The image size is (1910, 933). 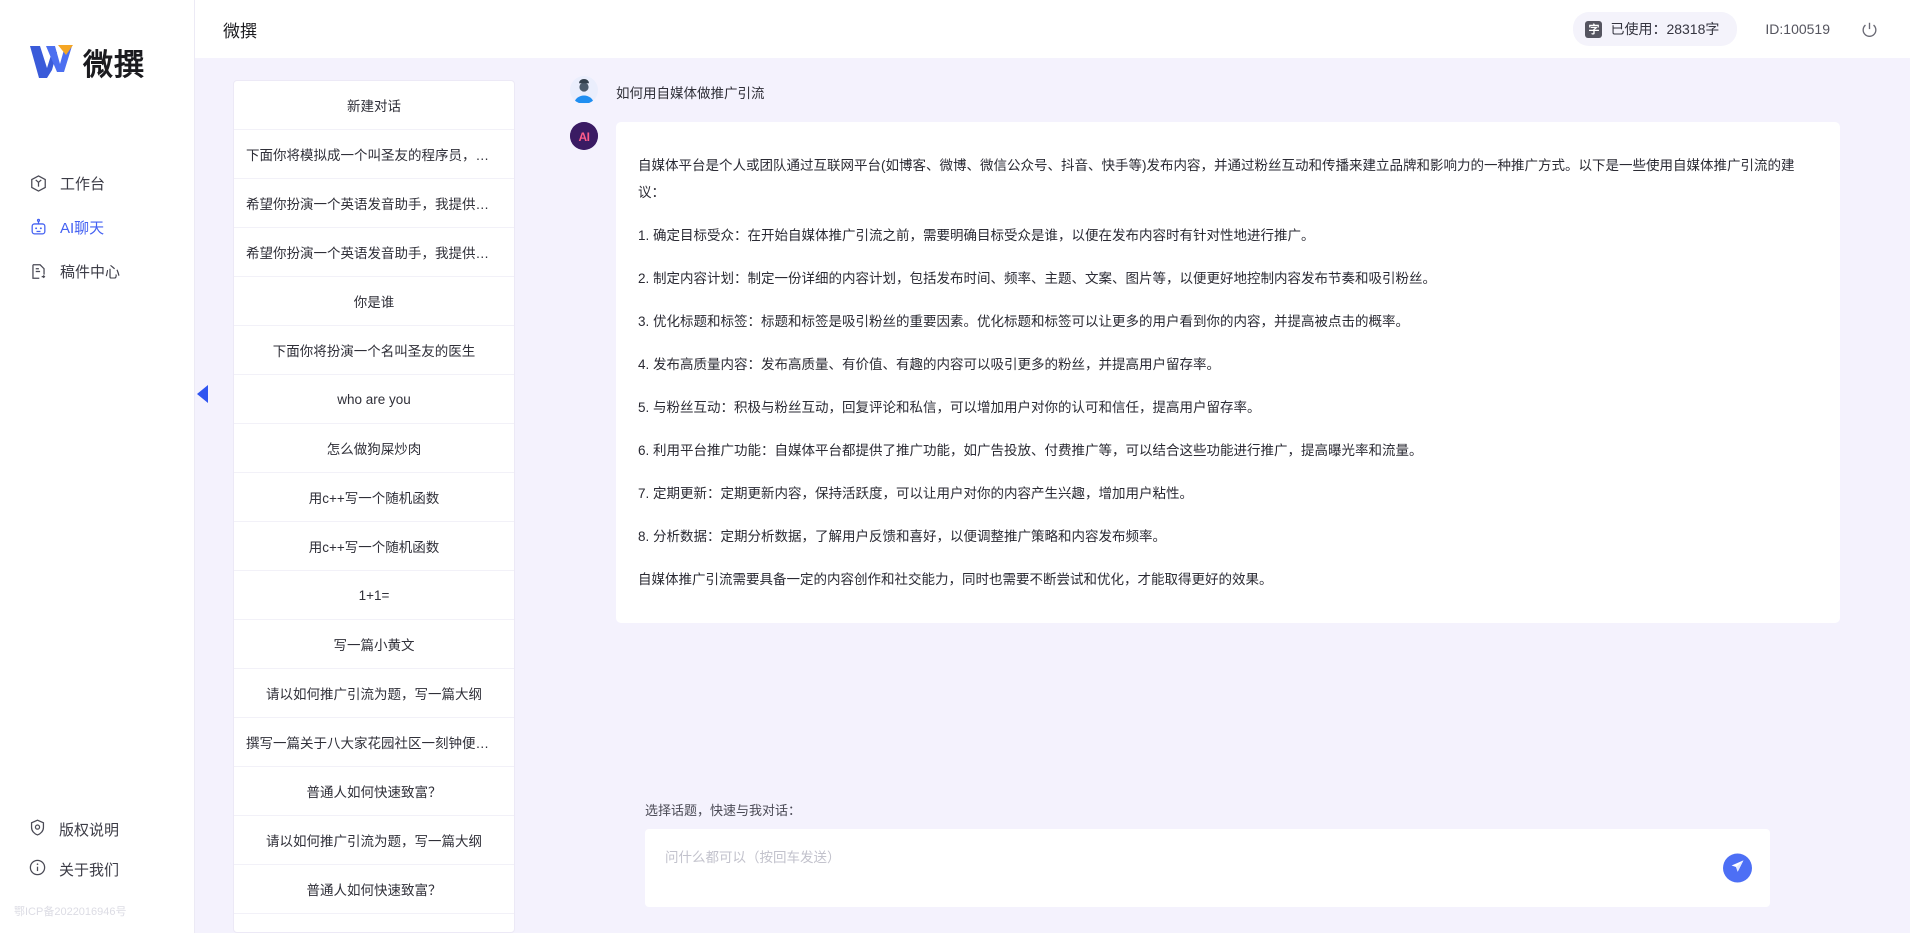 What do you see at coordinates (374, 448) in the screenshot?
I see `list-item: 怎么做狗屎炒肉` at bounding box center [374, 448].